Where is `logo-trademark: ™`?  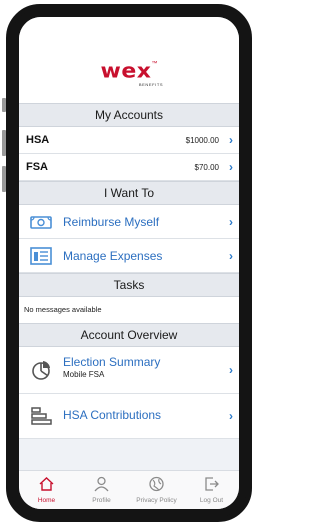 logo-trademark: ™ is located at coordinates (154, 64).